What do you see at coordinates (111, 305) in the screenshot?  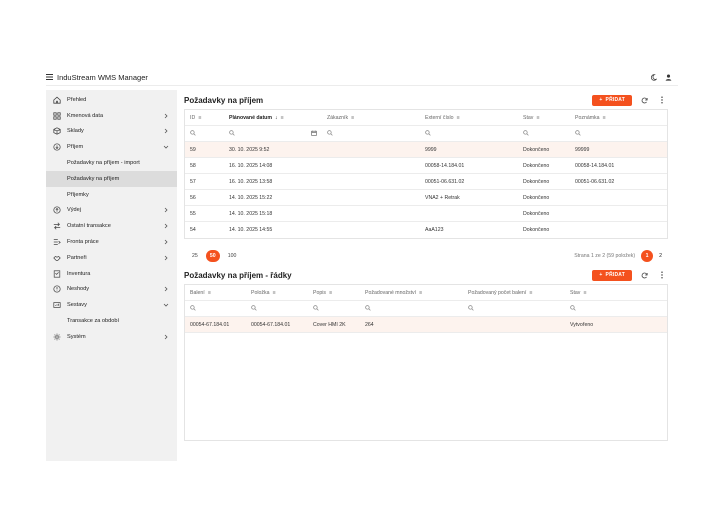 I see `sidebar-item-sestavy: Sestavy` at bounding box center [111, 305].